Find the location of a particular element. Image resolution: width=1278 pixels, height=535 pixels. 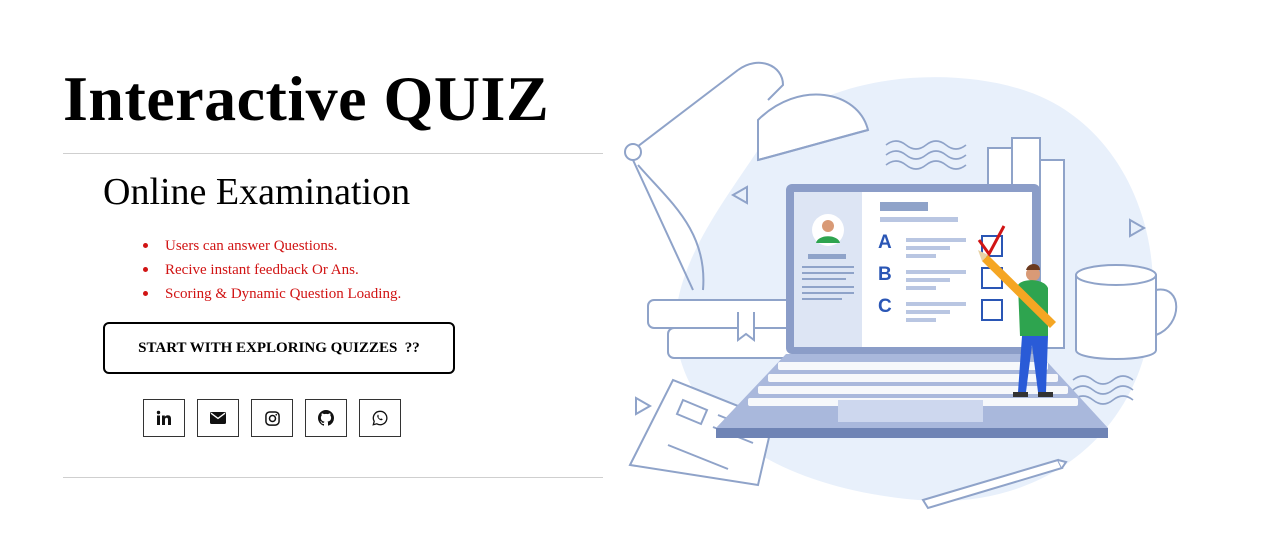

instagram-link is located at coordinates (272, 418).